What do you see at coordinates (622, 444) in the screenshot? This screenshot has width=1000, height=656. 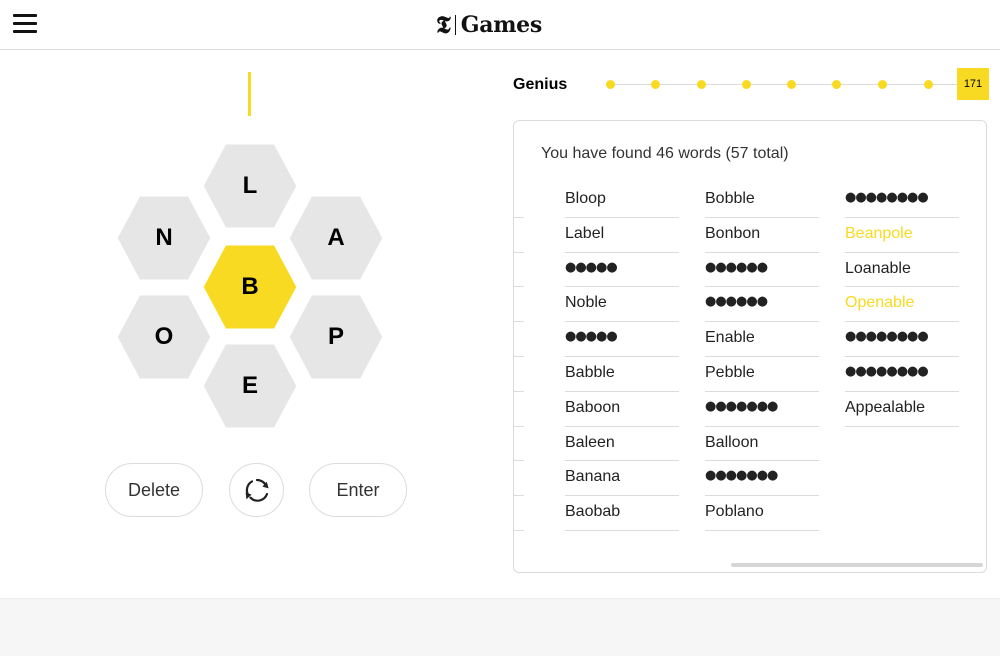 I see `found-word: Baleen` at bounding box center [622, 444].